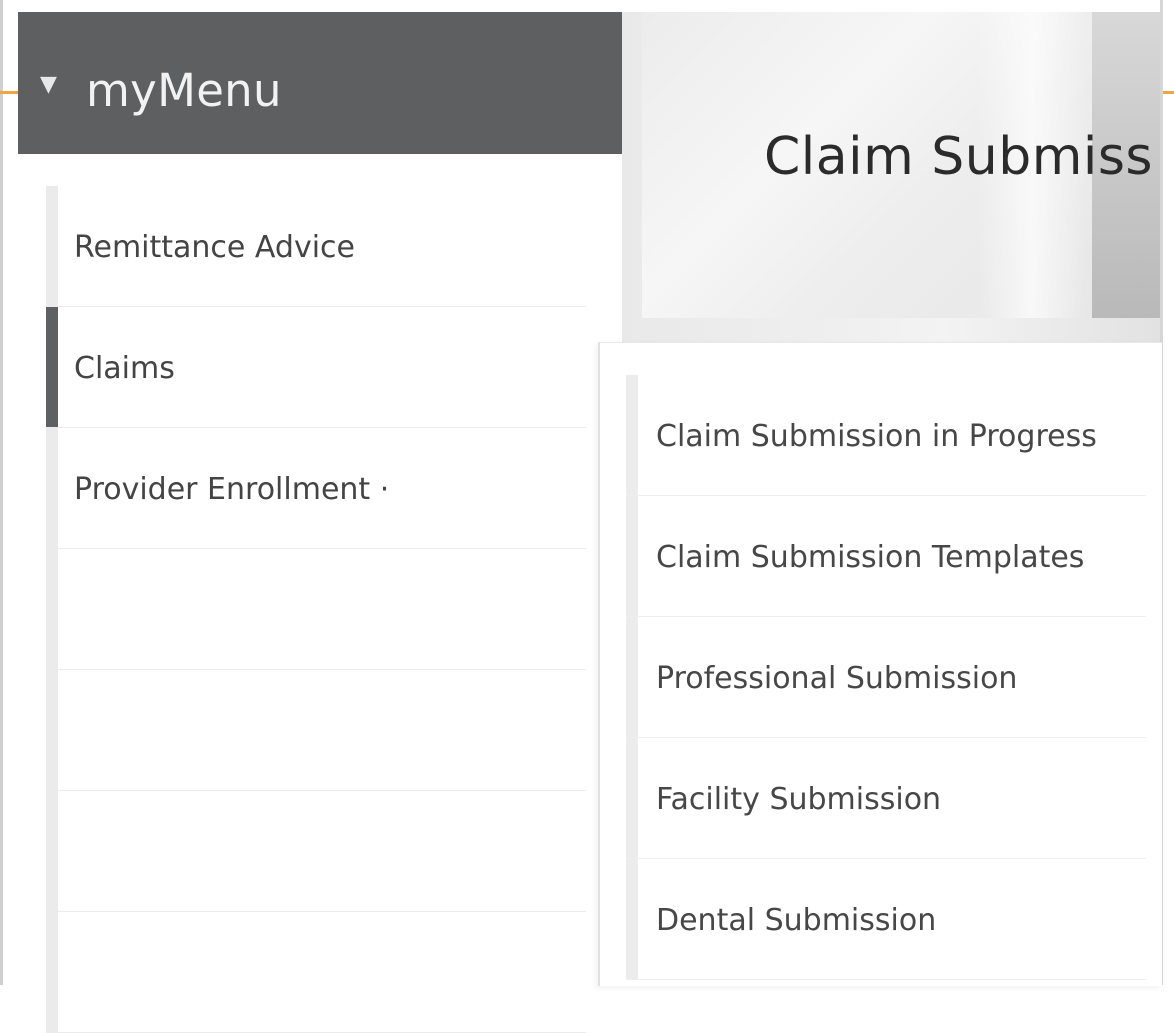 Image resolution: width=1174 pixels, height=1033 pixels. I want to click on mymenu-header: ▼ myMenu, so click(323, 83).